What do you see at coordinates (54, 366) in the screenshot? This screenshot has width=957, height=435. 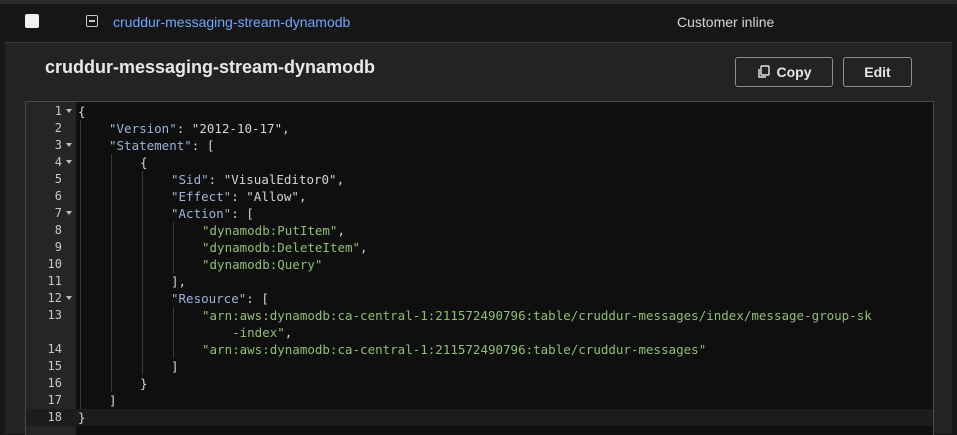 I see `line-number: 15` at bounding box center [54, 366].